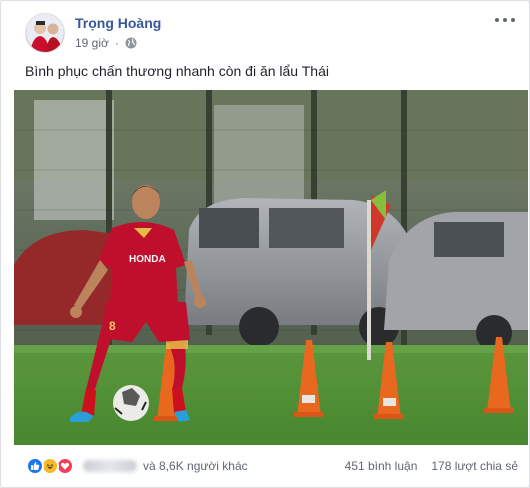  What do you see at coordinates (110, 466) in the screenshot?
I see `blurred-friend-name` at bounding box center [110, 466].